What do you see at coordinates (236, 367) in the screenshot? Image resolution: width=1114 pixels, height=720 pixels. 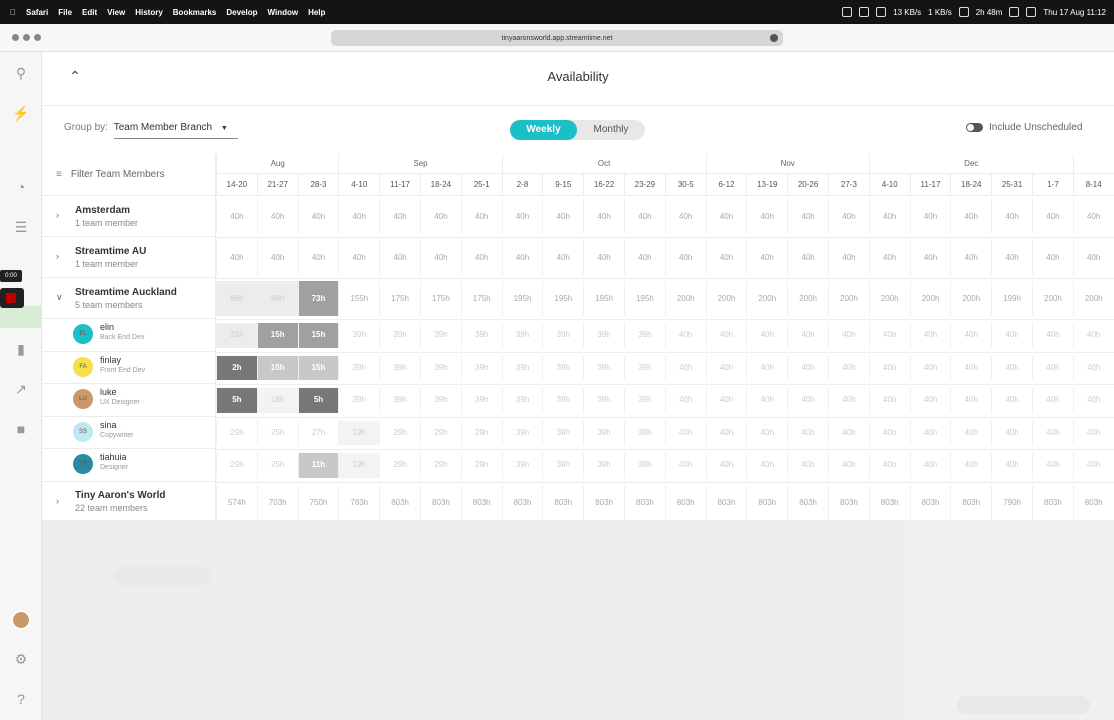 I see `availability-cell: 2h` at bounding box center [236, 367].